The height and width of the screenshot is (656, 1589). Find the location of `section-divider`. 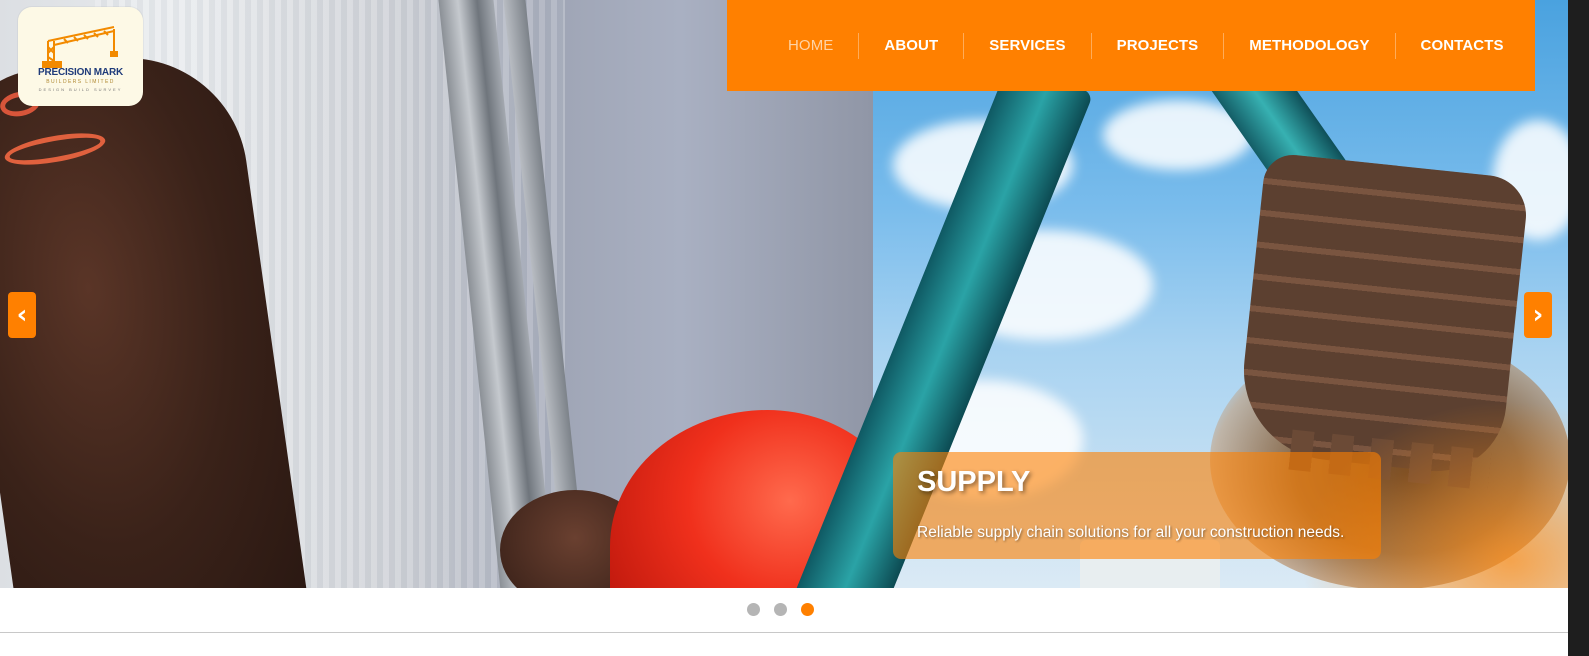

section-divider is located at coordinates (784, 632).